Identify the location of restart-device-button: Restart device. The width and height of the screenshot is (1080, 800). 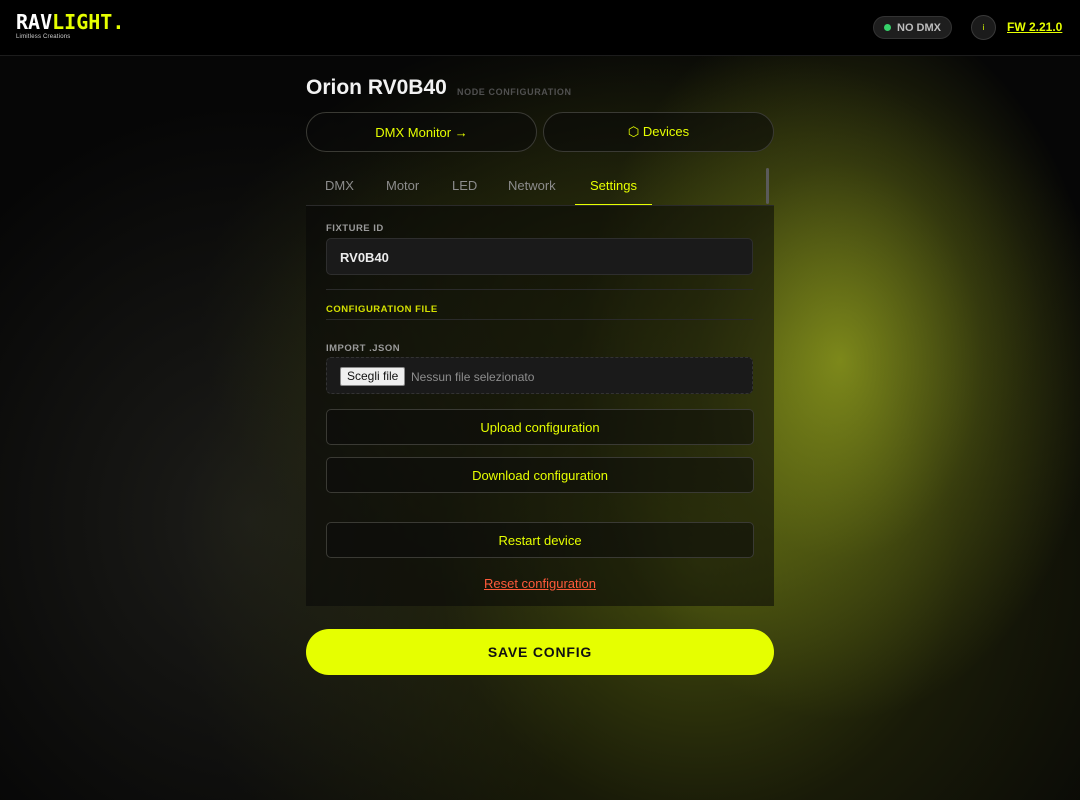
(540, 540).